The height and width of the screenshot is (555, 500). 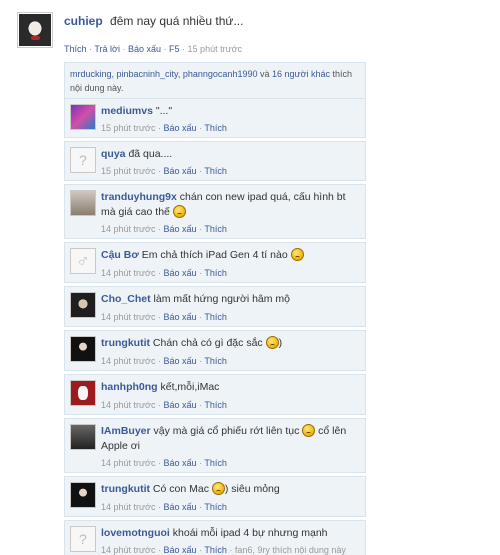 I want to click on other-likers-link: 16 người khác, so click(x=301, y=74).